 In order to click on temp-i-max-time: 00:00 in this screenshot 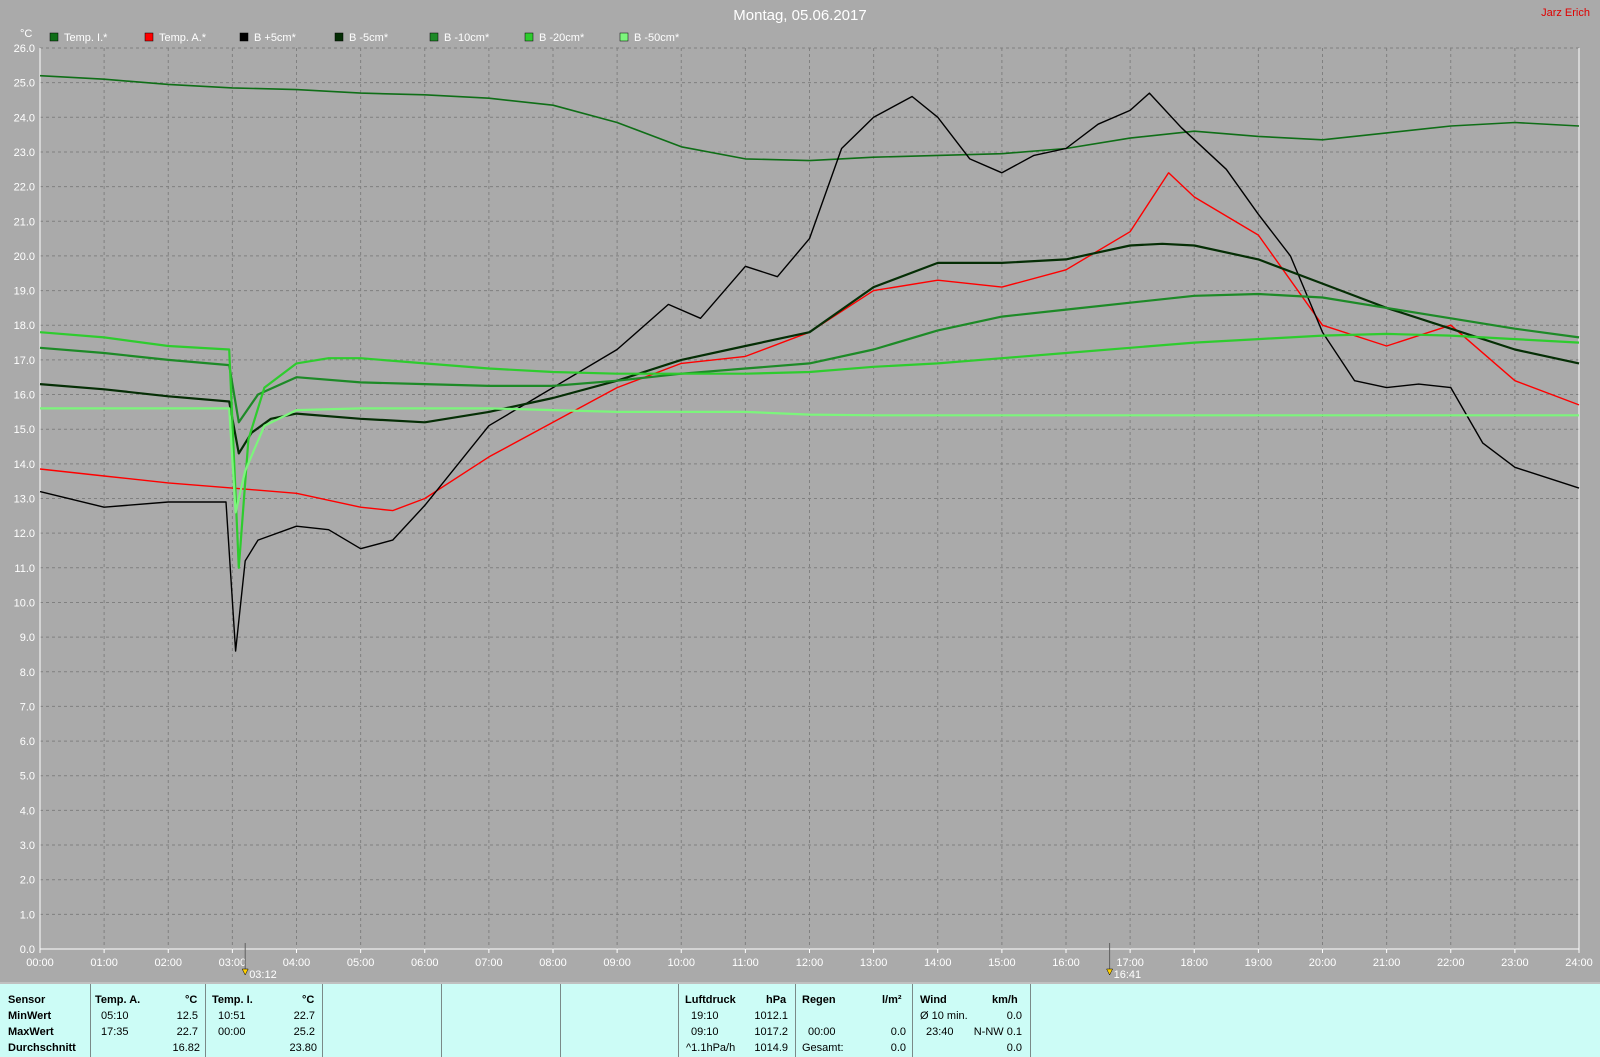, I will do `click(232, 1032)`.